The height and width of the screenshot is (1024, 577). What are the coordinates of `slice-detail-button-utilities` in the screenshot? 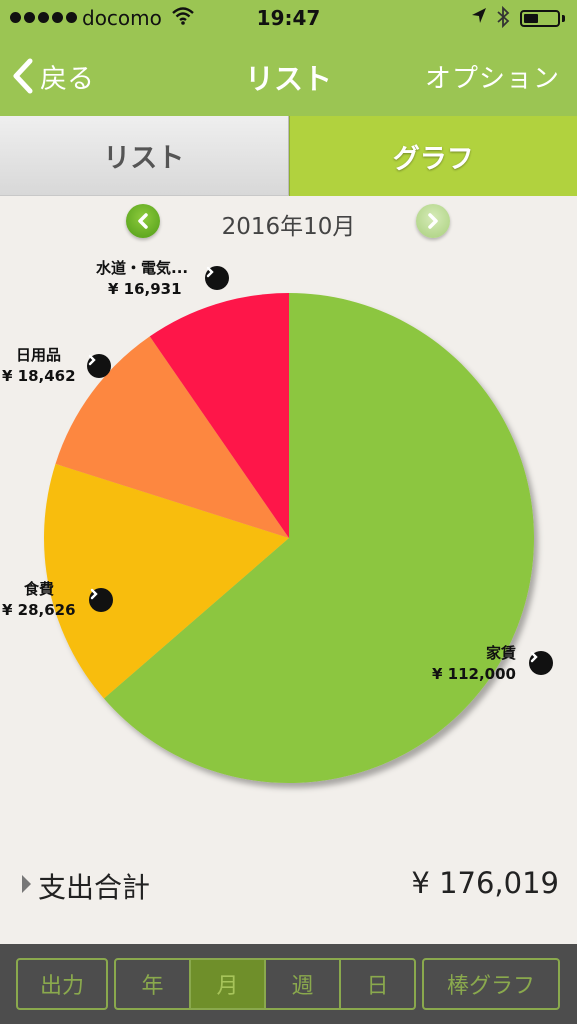 It's located at (217, 278).